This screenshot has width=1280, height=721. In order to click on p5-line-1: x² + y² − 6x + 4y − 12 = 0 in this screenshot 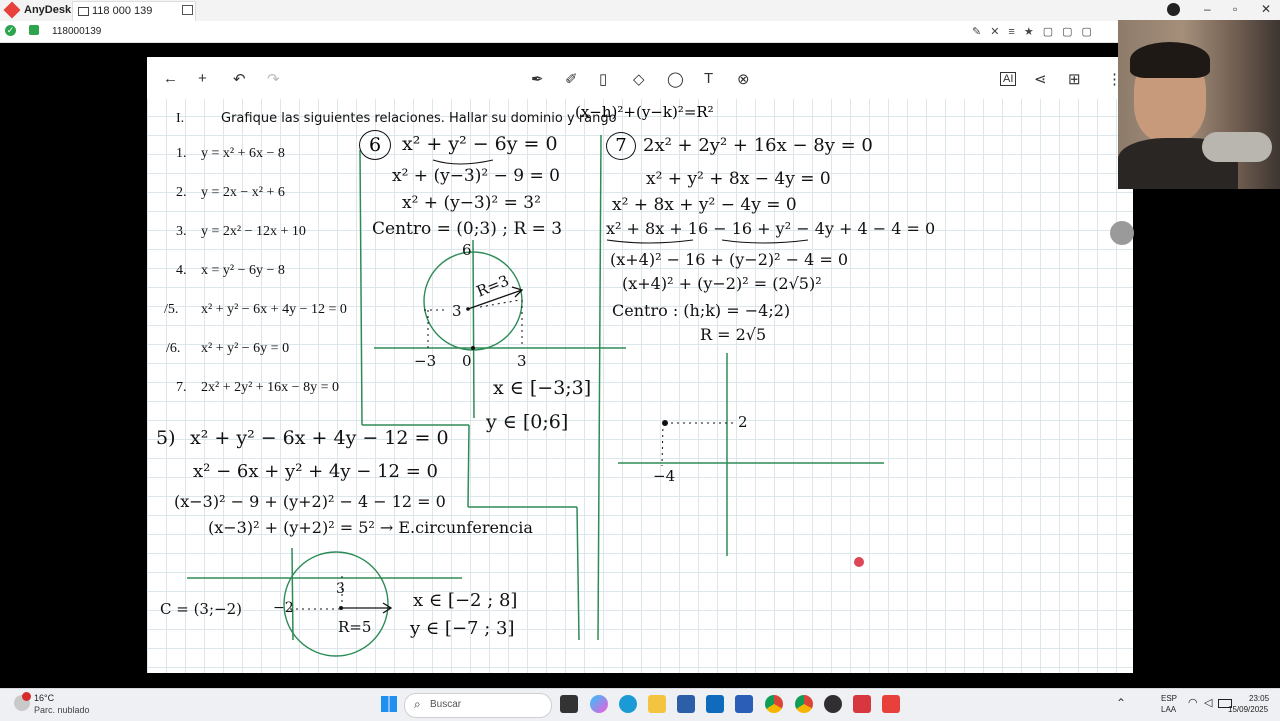, I will do `click(319, 438)`.